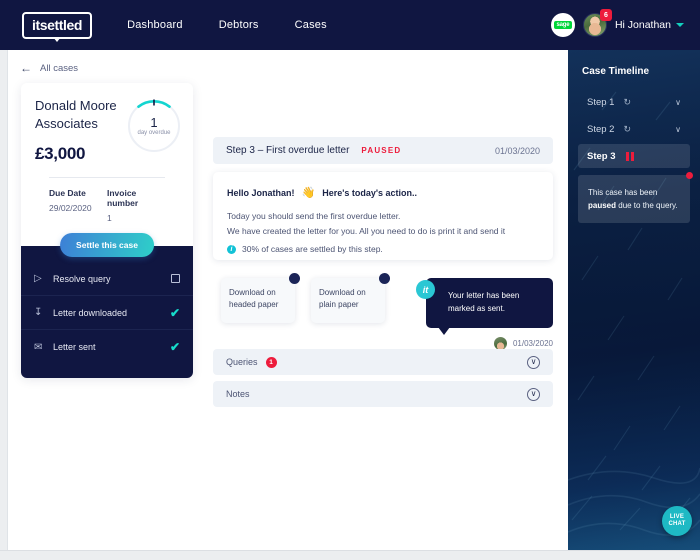  What do you see at coordinates (489, 343) in the screenshot?
I see `message-meta: 01/03/2020` at bounding box center [489, 343].